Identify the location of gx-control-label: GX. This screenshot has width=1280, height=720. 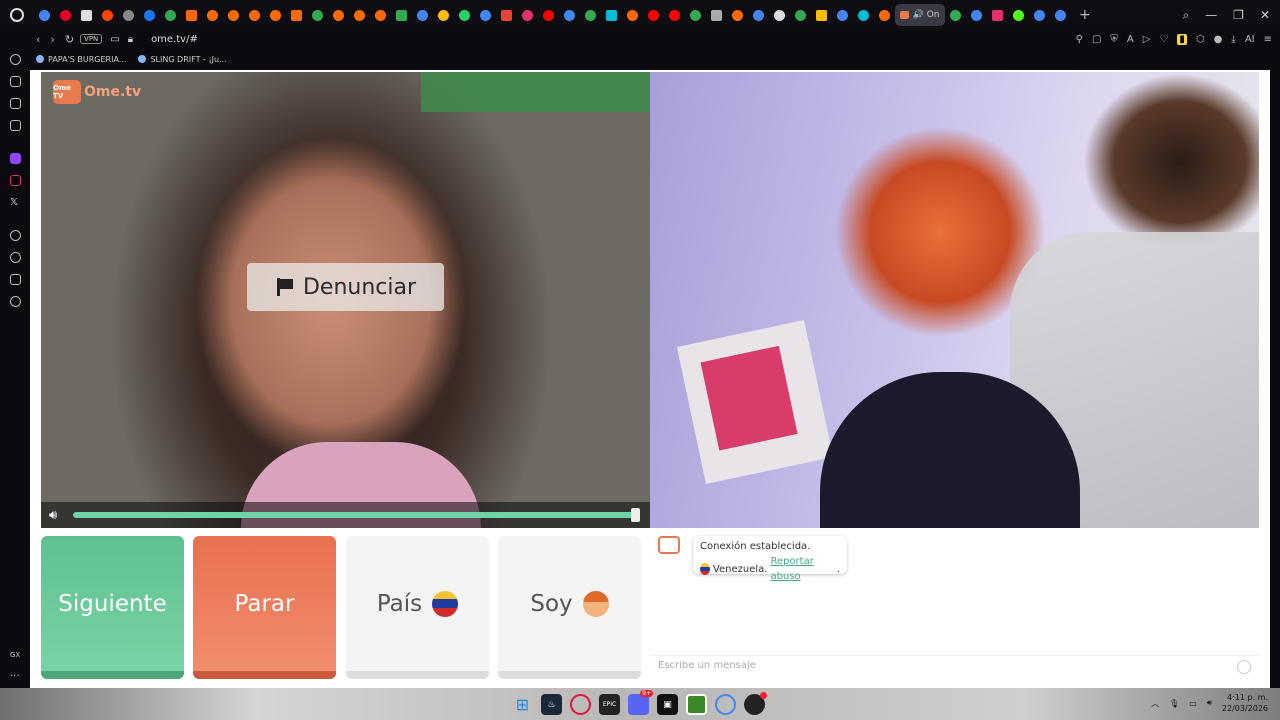
(15, 655).